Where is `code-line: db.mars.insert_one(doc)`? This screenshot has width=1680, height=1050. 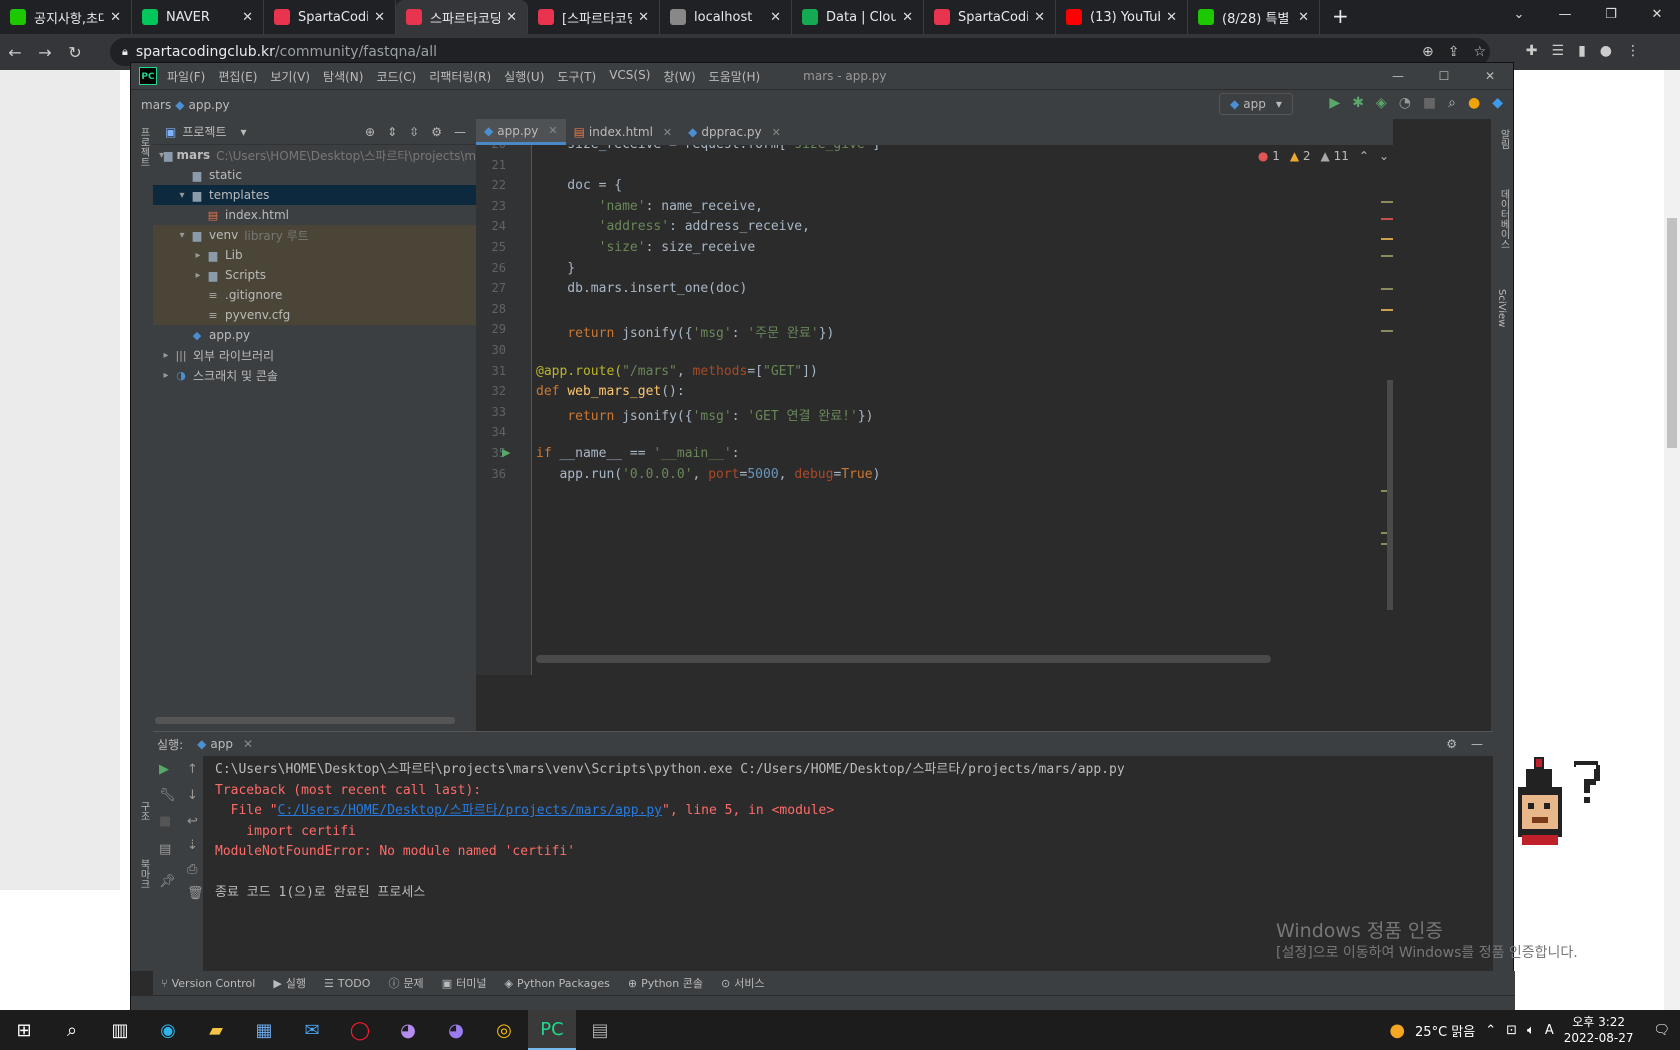
code-line: db.mars.insert_one(doc) is located at coordinates (641, 288).